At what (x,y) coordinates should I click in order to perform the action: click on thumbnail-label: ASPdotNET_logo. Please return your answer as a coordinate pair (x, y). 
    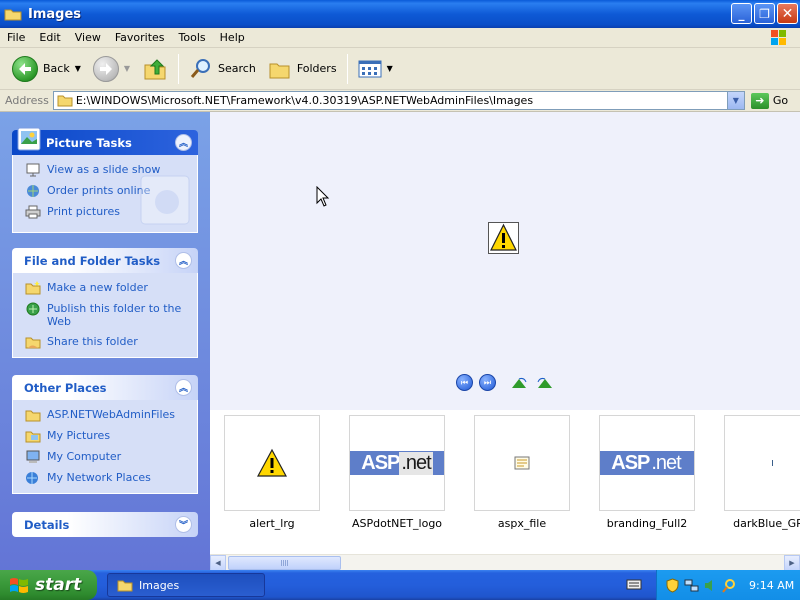
    Looking at the image, I should click on (397, 523).